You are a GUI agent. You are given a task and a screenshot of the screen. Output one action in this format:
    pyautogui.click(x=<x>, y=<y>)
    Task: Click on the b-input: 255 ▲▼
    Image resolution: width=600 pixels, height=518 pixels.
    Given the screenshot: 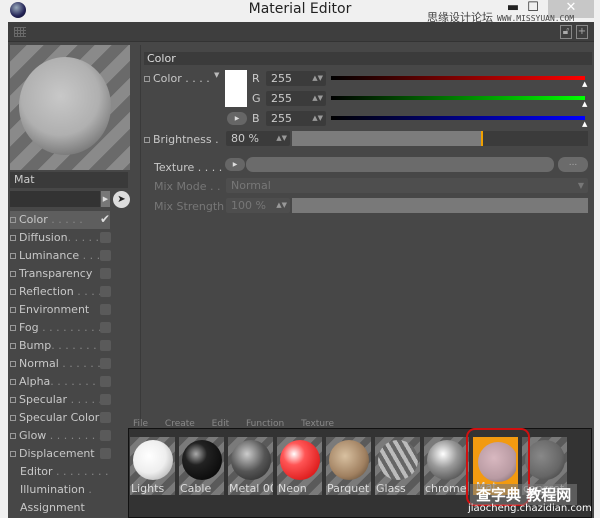 What is the action you would take?
    pyautogui.click(x=296, y=118)
    